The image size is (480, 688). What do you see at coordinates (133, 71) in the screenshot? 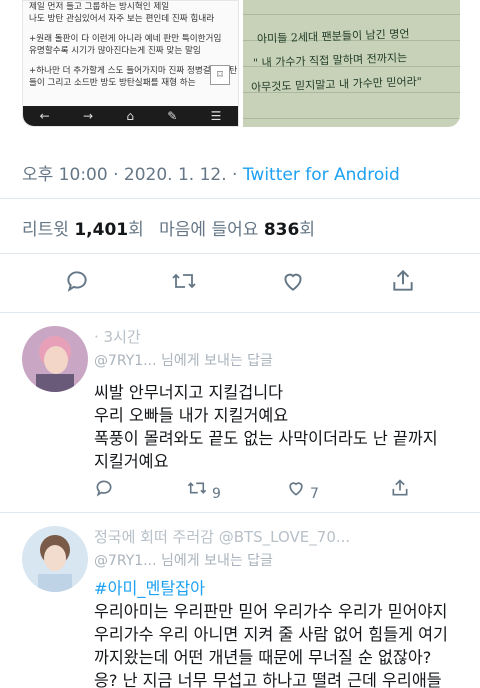
I see `image-text-line: +하나만 더 추가할게 스도 들어가지마 진짜 정병걸려 방탄 팬` at bounding box center [133, 71].